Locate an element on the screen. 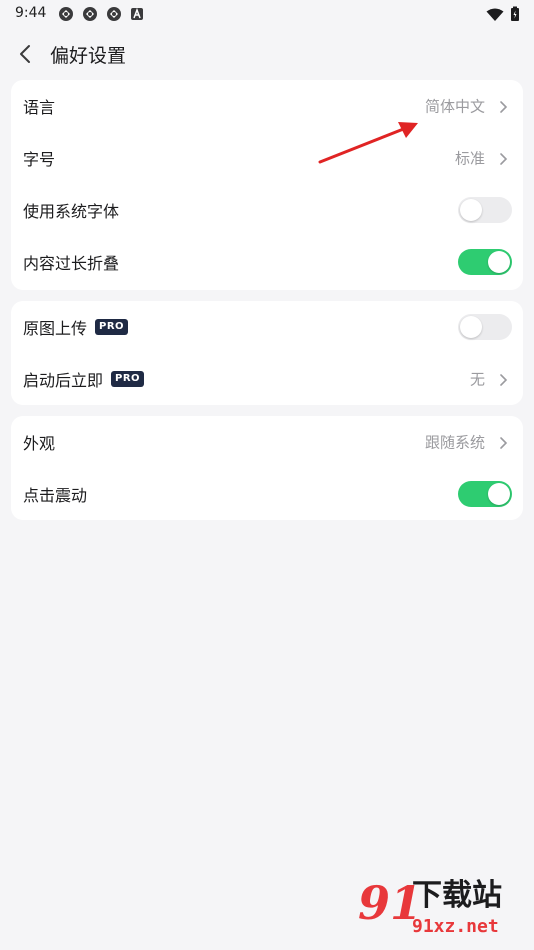 This screenshot has height=950, width=534. status-bar: 9:44 is located at coordinates (267, 14).